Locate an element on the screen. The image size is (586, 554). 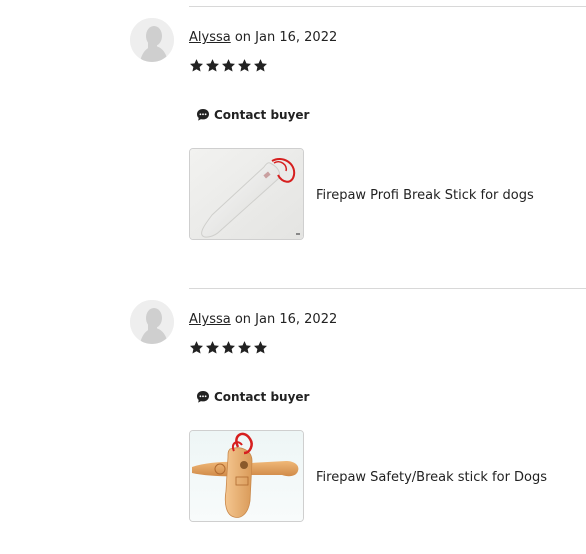
product-title-link: Firepaw Profi Break Stick for dogs is located at coordinates (425, 196).